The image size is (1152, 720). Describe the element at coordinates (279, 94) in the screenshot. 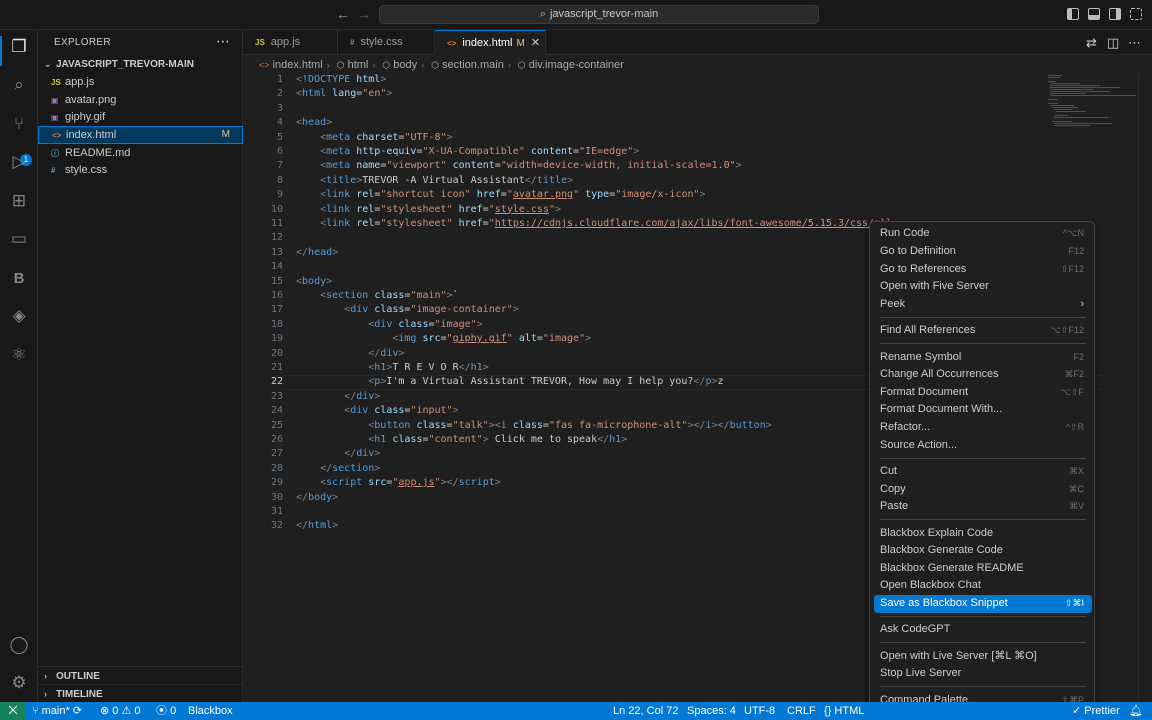

I see `line-number: 2` at that location.